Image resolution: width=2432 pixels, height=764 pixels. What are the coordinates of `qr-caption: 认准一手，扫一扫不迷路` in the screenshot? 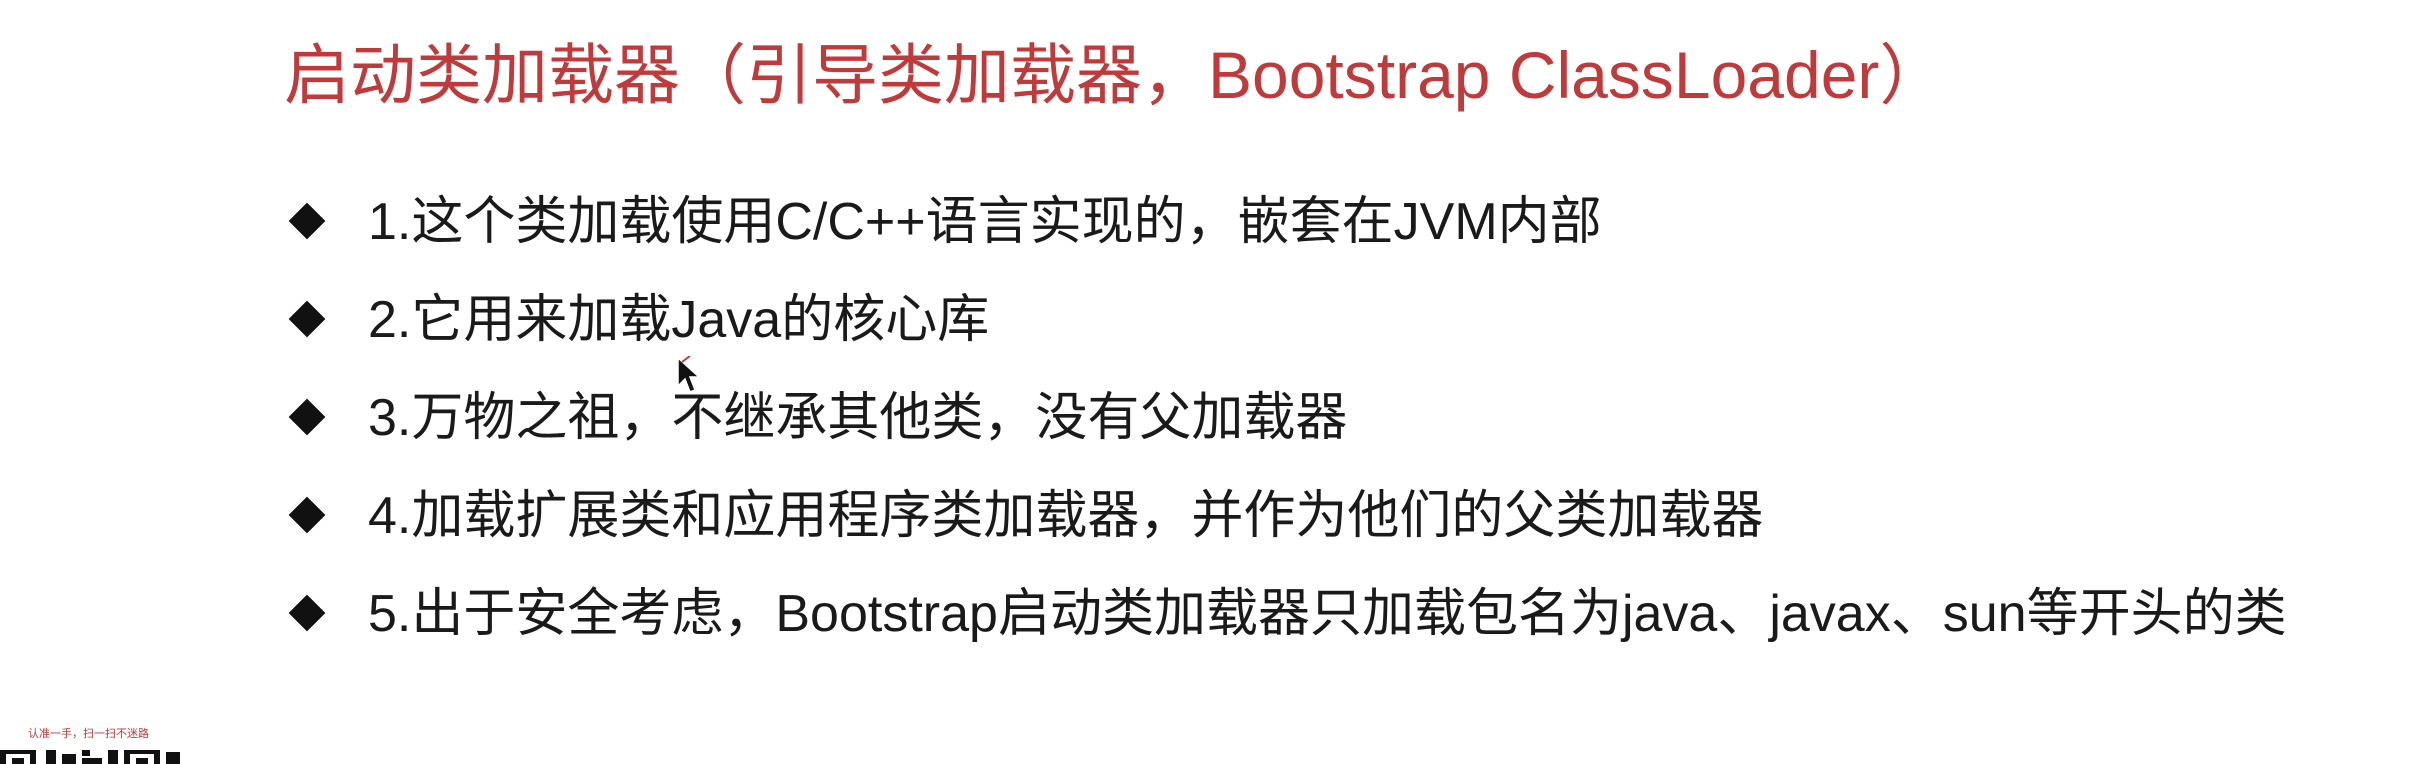 It's located at (88, 733).